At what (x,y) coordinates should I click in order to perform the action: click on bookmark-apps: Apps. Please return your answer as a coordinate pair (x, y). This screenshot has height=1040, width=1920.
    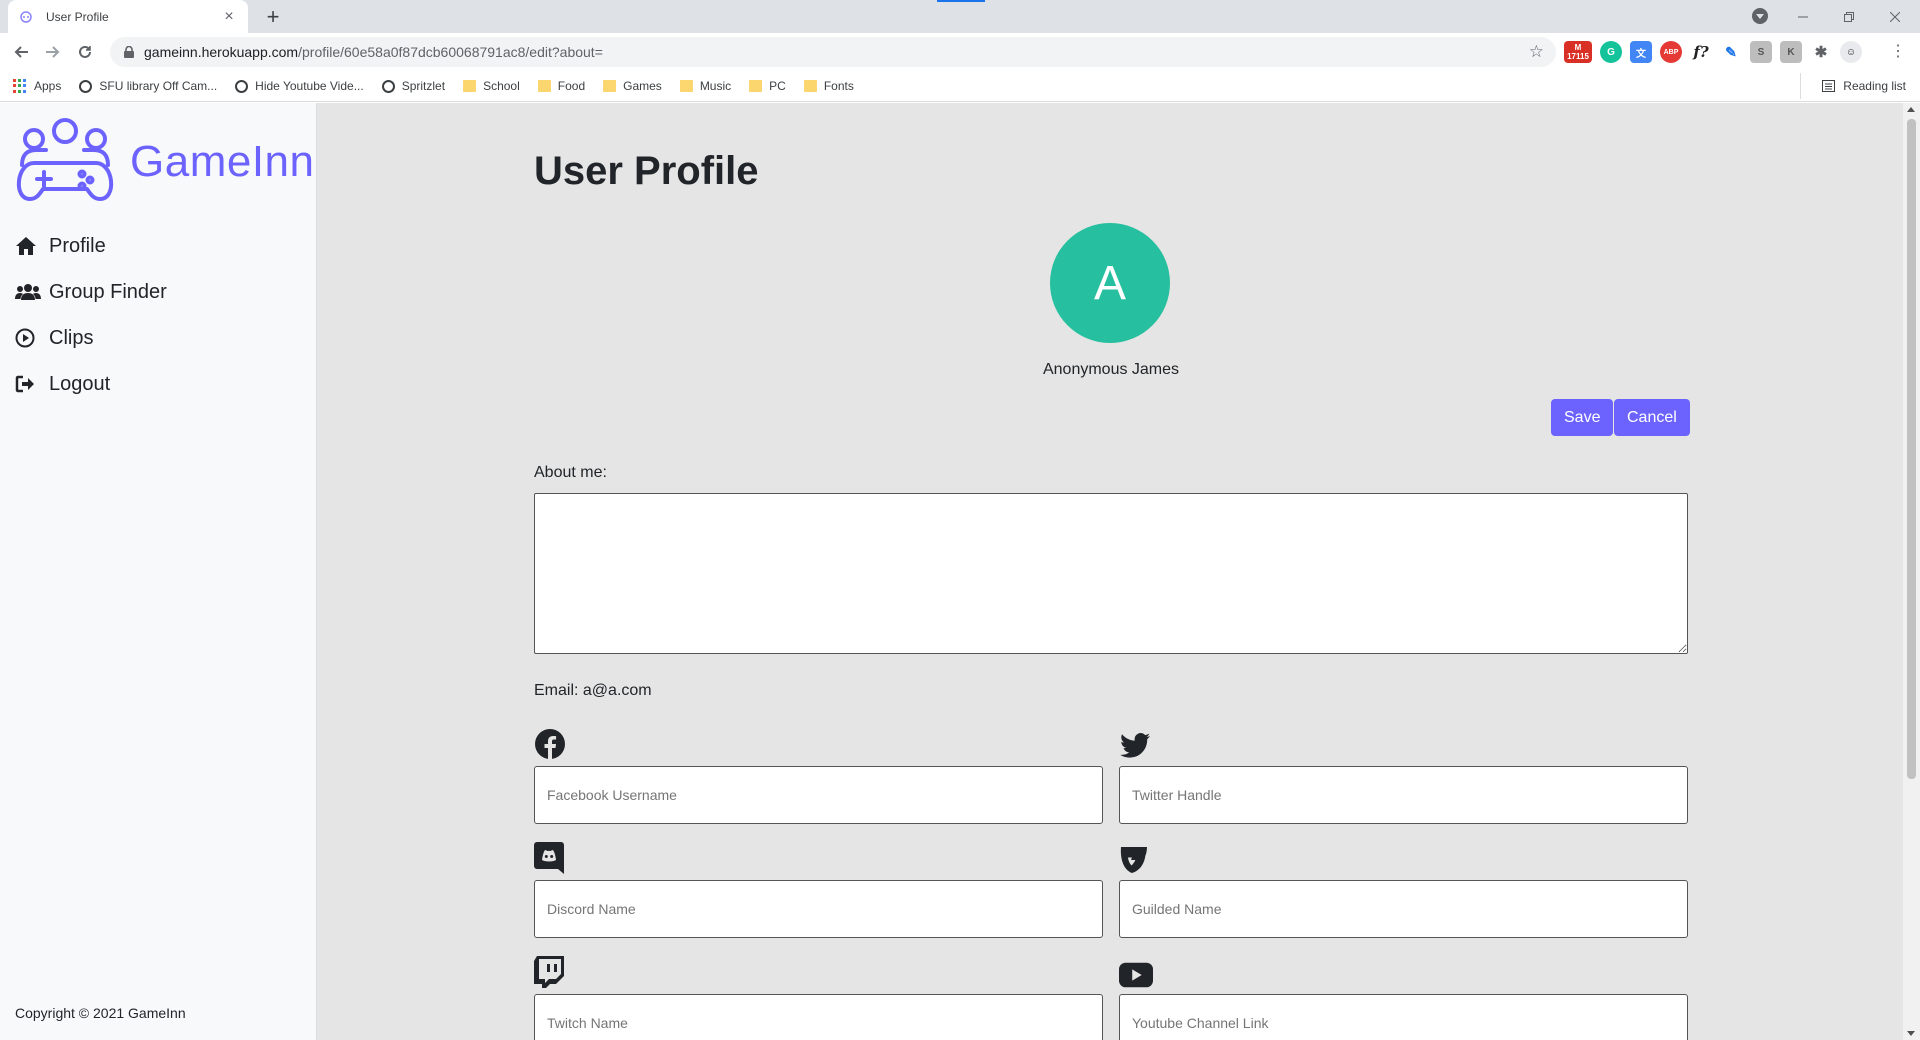
    Looking at the image, I should click on (37, 86).